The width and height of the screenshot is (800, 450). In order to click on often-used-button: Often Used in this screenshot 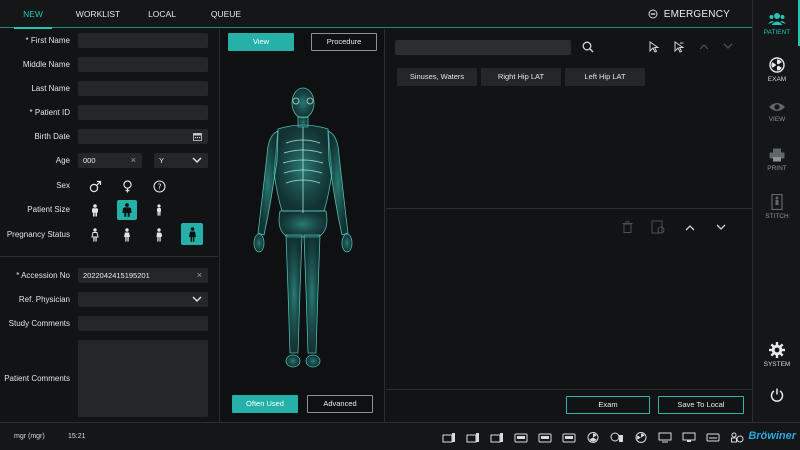, I will do `click(265, 404)`.